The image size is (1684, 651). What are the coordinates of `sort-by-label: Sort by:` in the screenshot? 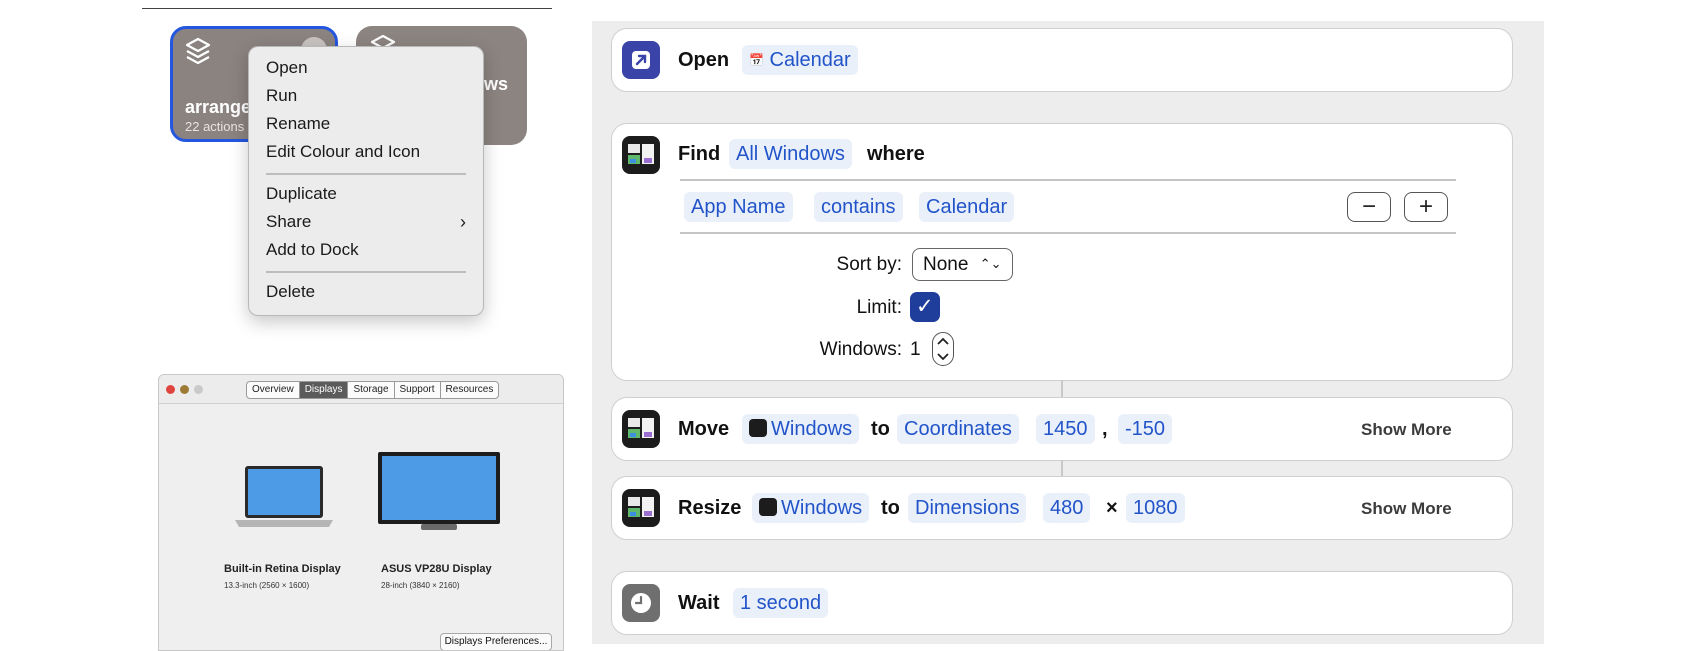 It's located at (869, 264).